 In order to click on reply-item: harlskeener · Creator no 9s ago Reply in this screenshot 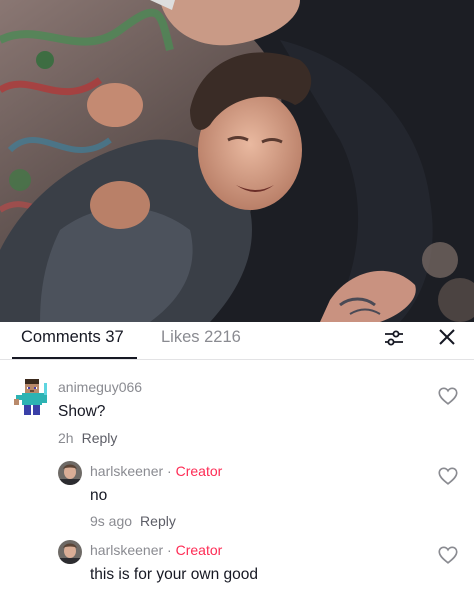, I will do `click(237, 496)`.